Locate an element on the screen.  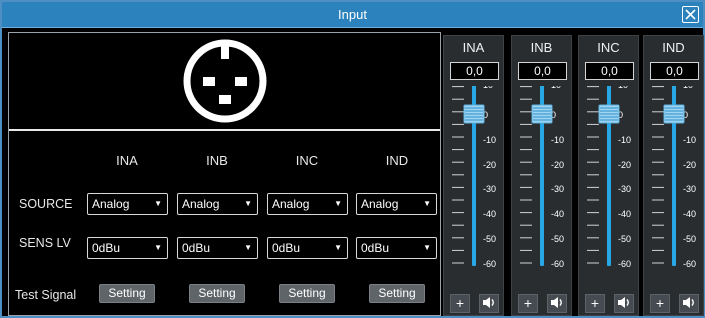
sens-select-ina: 0dBu ▼ is located at coordinates (127, 248).